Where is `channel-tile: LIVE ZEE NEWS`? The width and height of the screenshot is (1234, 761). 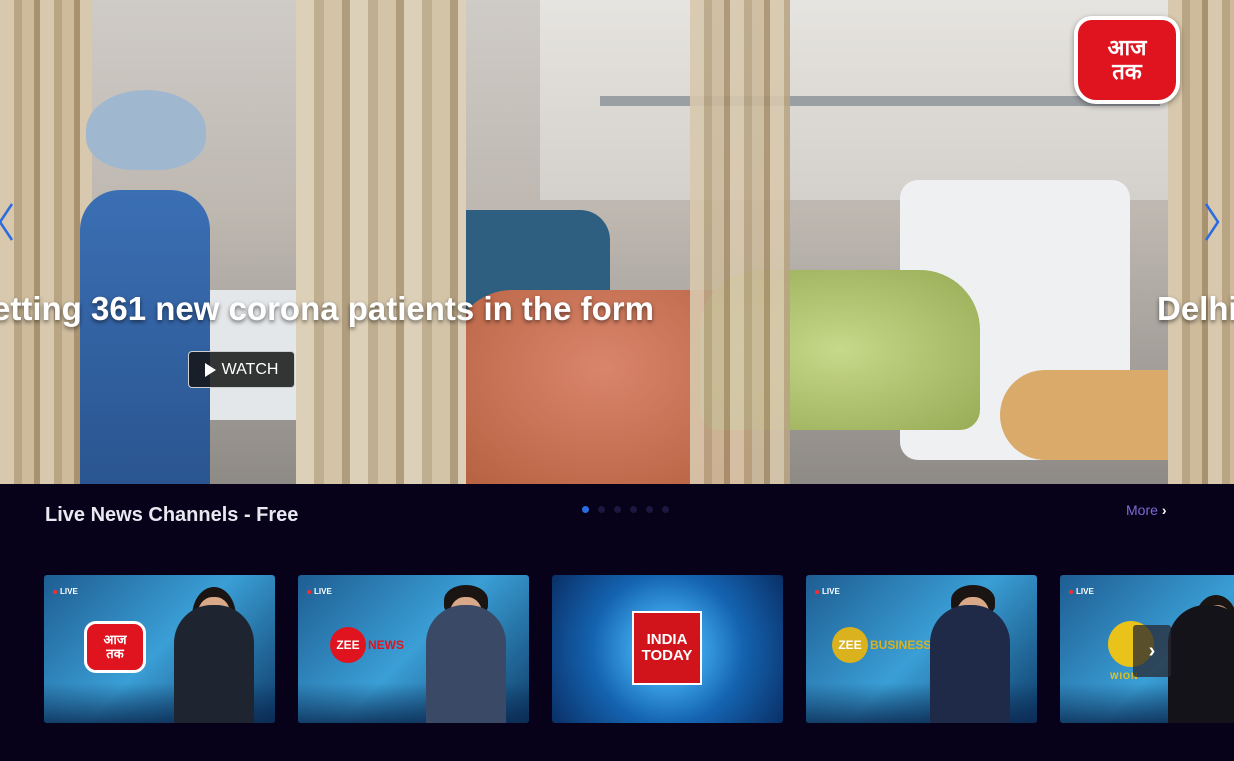
channel-tile: LIVE ZEE NEWS is located at coordinates (413, 649).